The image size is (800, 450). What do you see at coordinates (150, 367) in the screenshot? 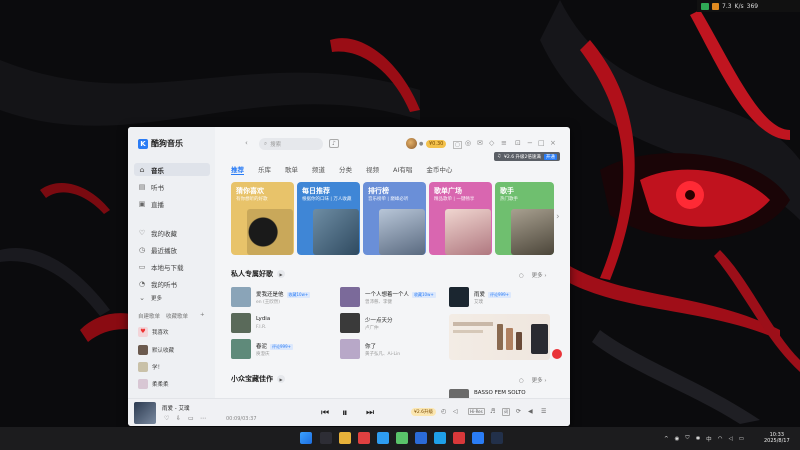
I see `playlist-item: 学！` at bounding box center [150, 367].